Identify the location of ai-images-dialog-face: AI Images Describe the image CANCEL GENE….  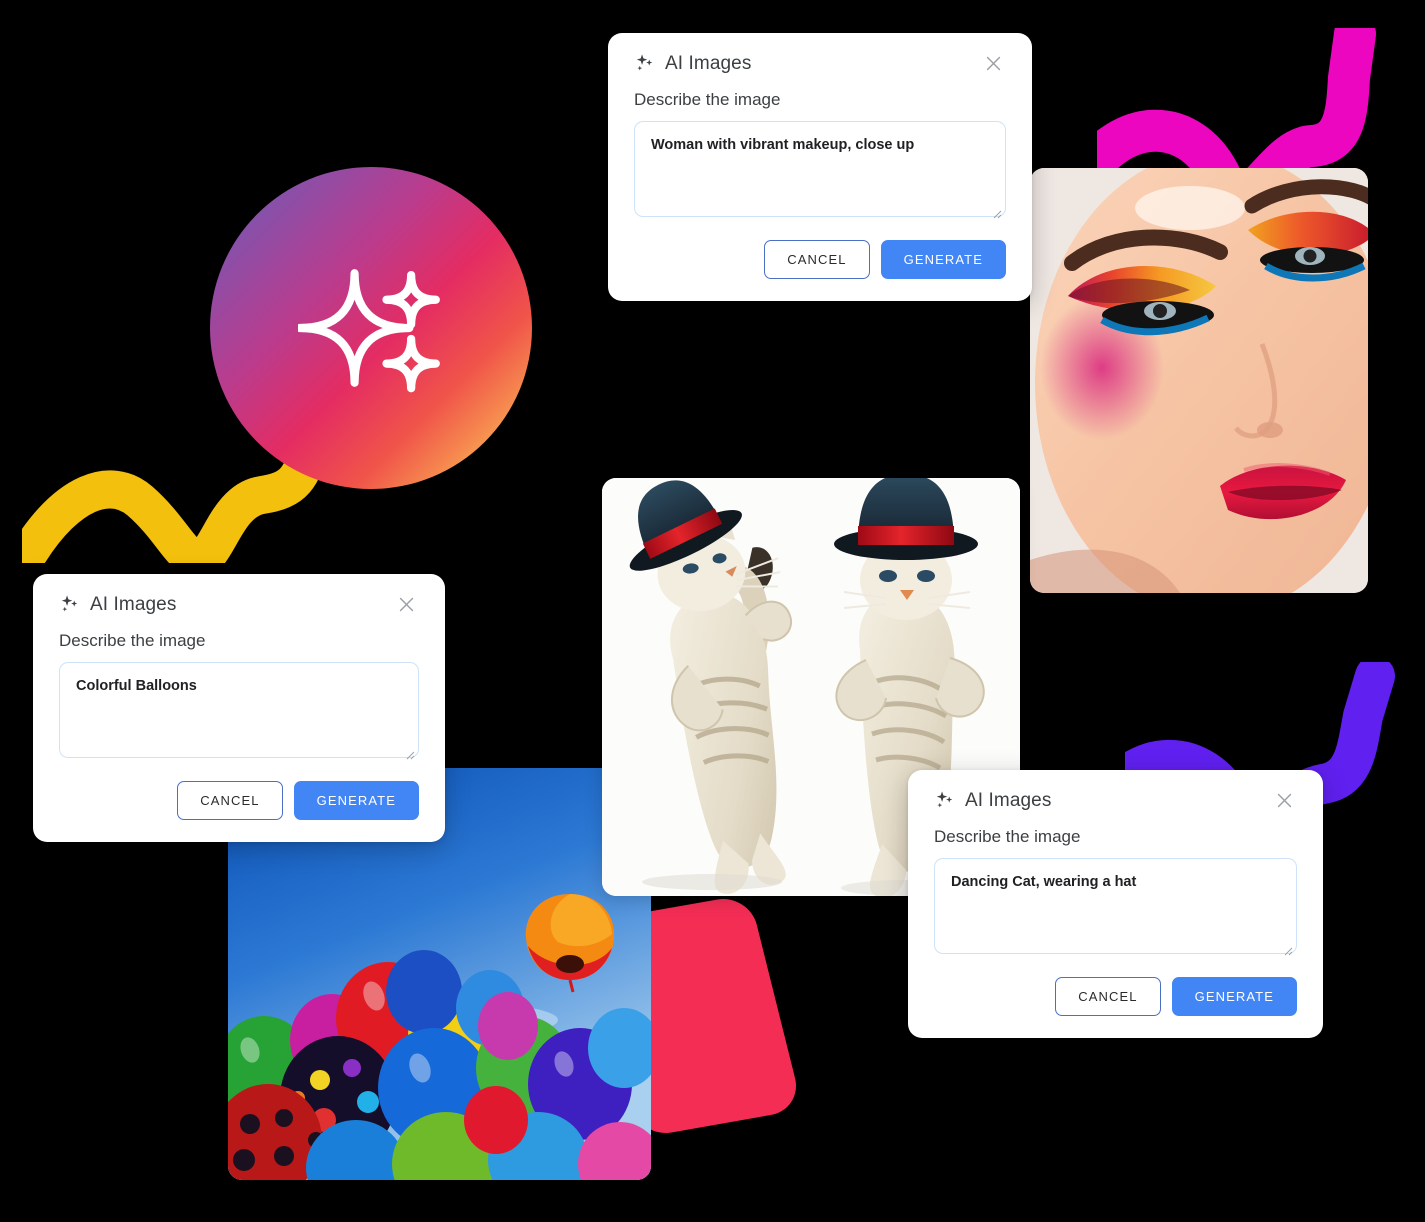
(820, 167).